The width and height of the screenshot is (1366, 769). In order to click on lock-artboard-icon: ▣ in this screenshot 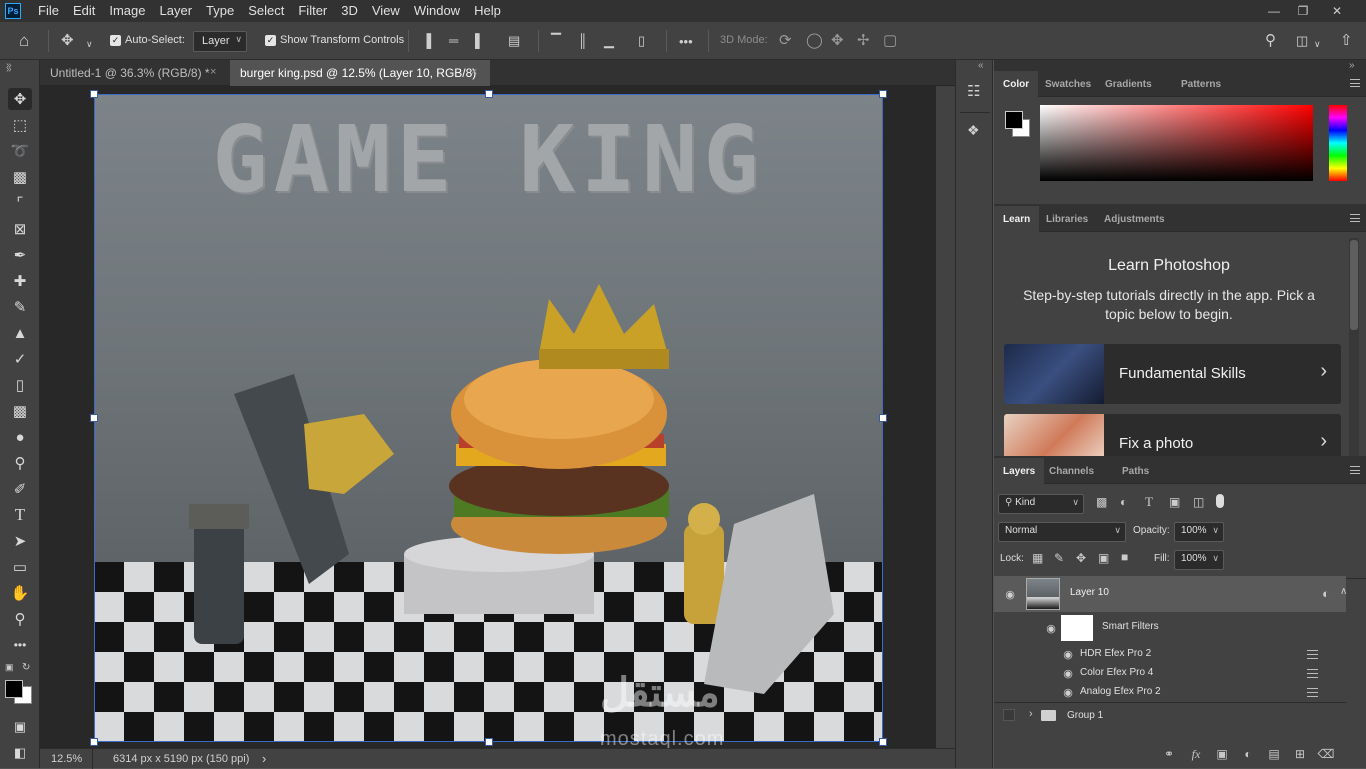, I will do `click(1103, 558)`.